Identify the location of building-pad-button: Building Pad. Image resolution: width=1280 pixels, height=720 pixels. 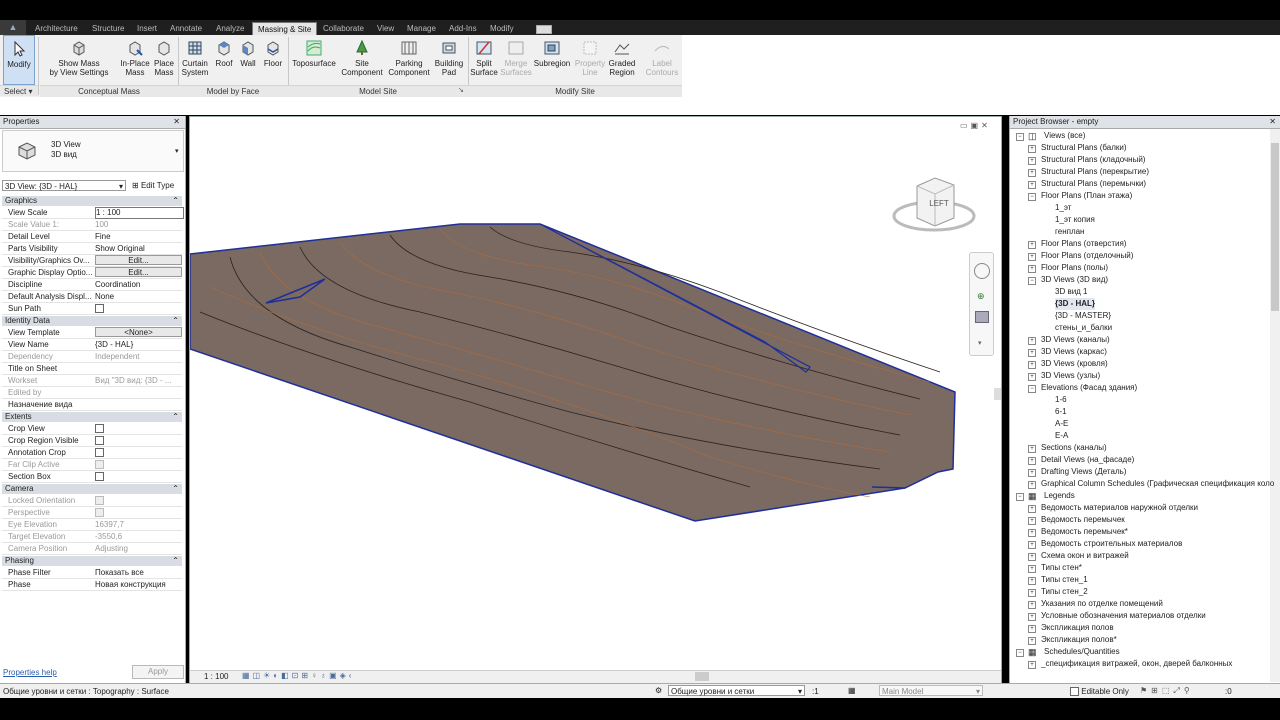
(449, 60).